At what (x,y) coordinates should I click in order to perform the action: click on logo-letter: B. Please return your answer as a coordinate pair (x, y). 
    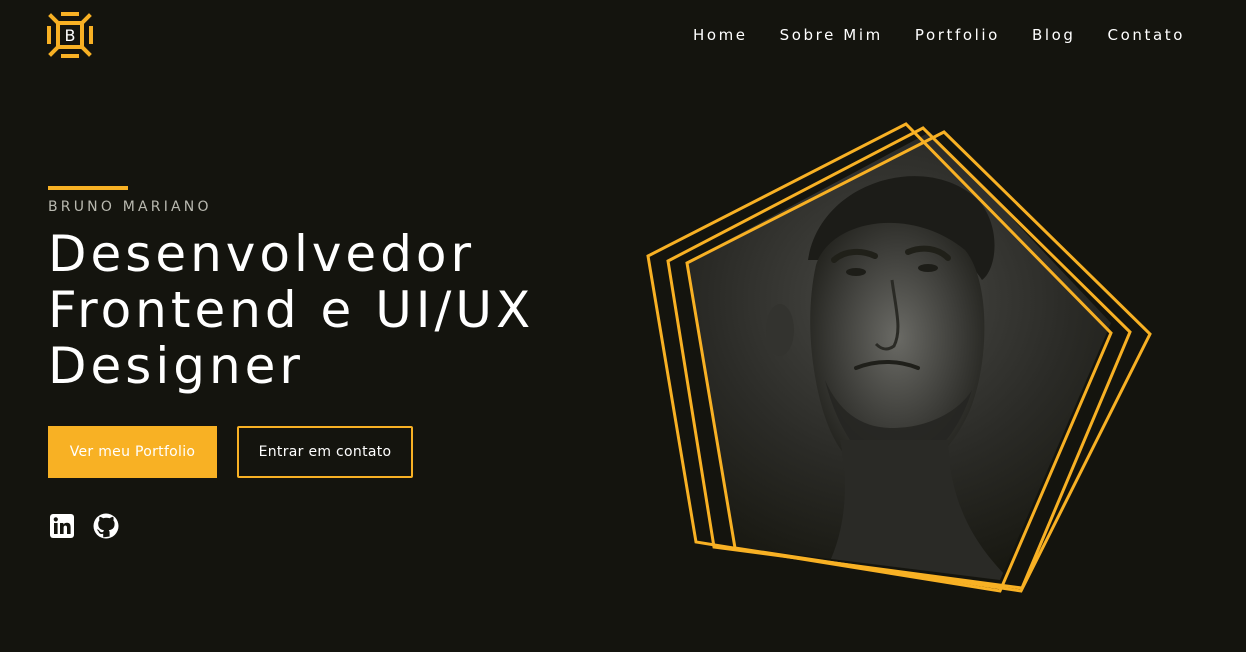
    Looking at the image, I should click on (70, 35).